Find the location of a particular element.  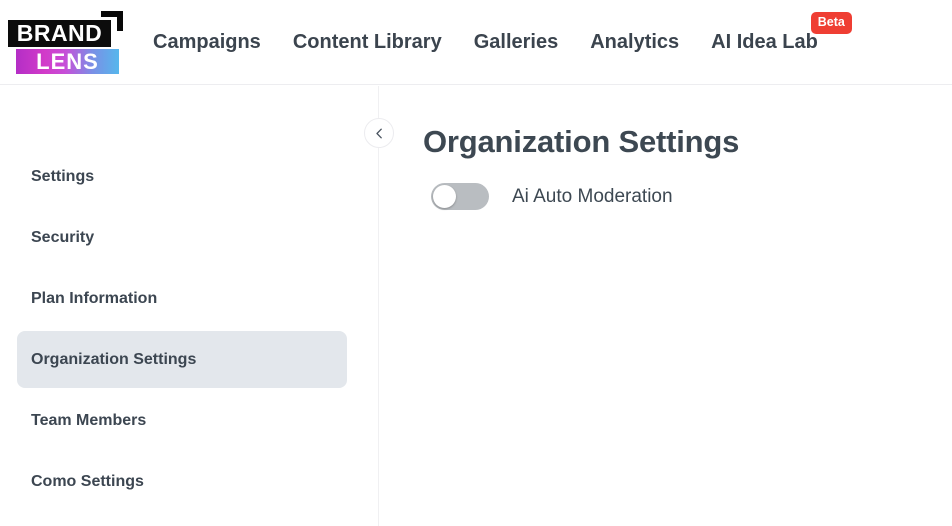

chevron-left-icon is located at coordinates (379, 133).